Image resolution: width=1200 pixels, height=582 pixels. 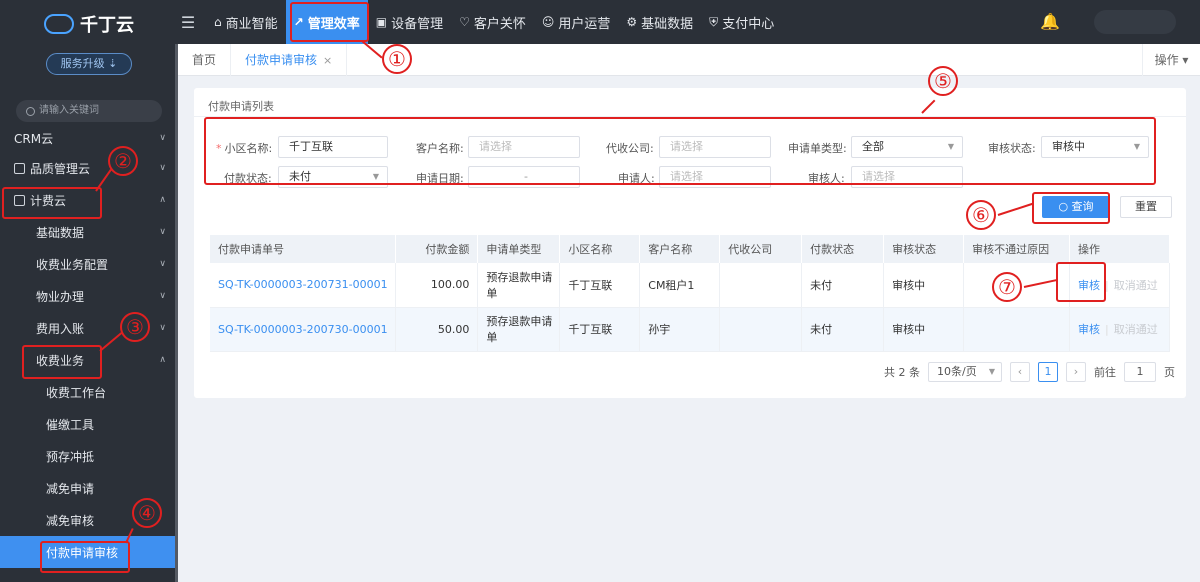 I want to click on sidebar-item-basic-data: 基础数据 ∨, so click(x=89, y=232).